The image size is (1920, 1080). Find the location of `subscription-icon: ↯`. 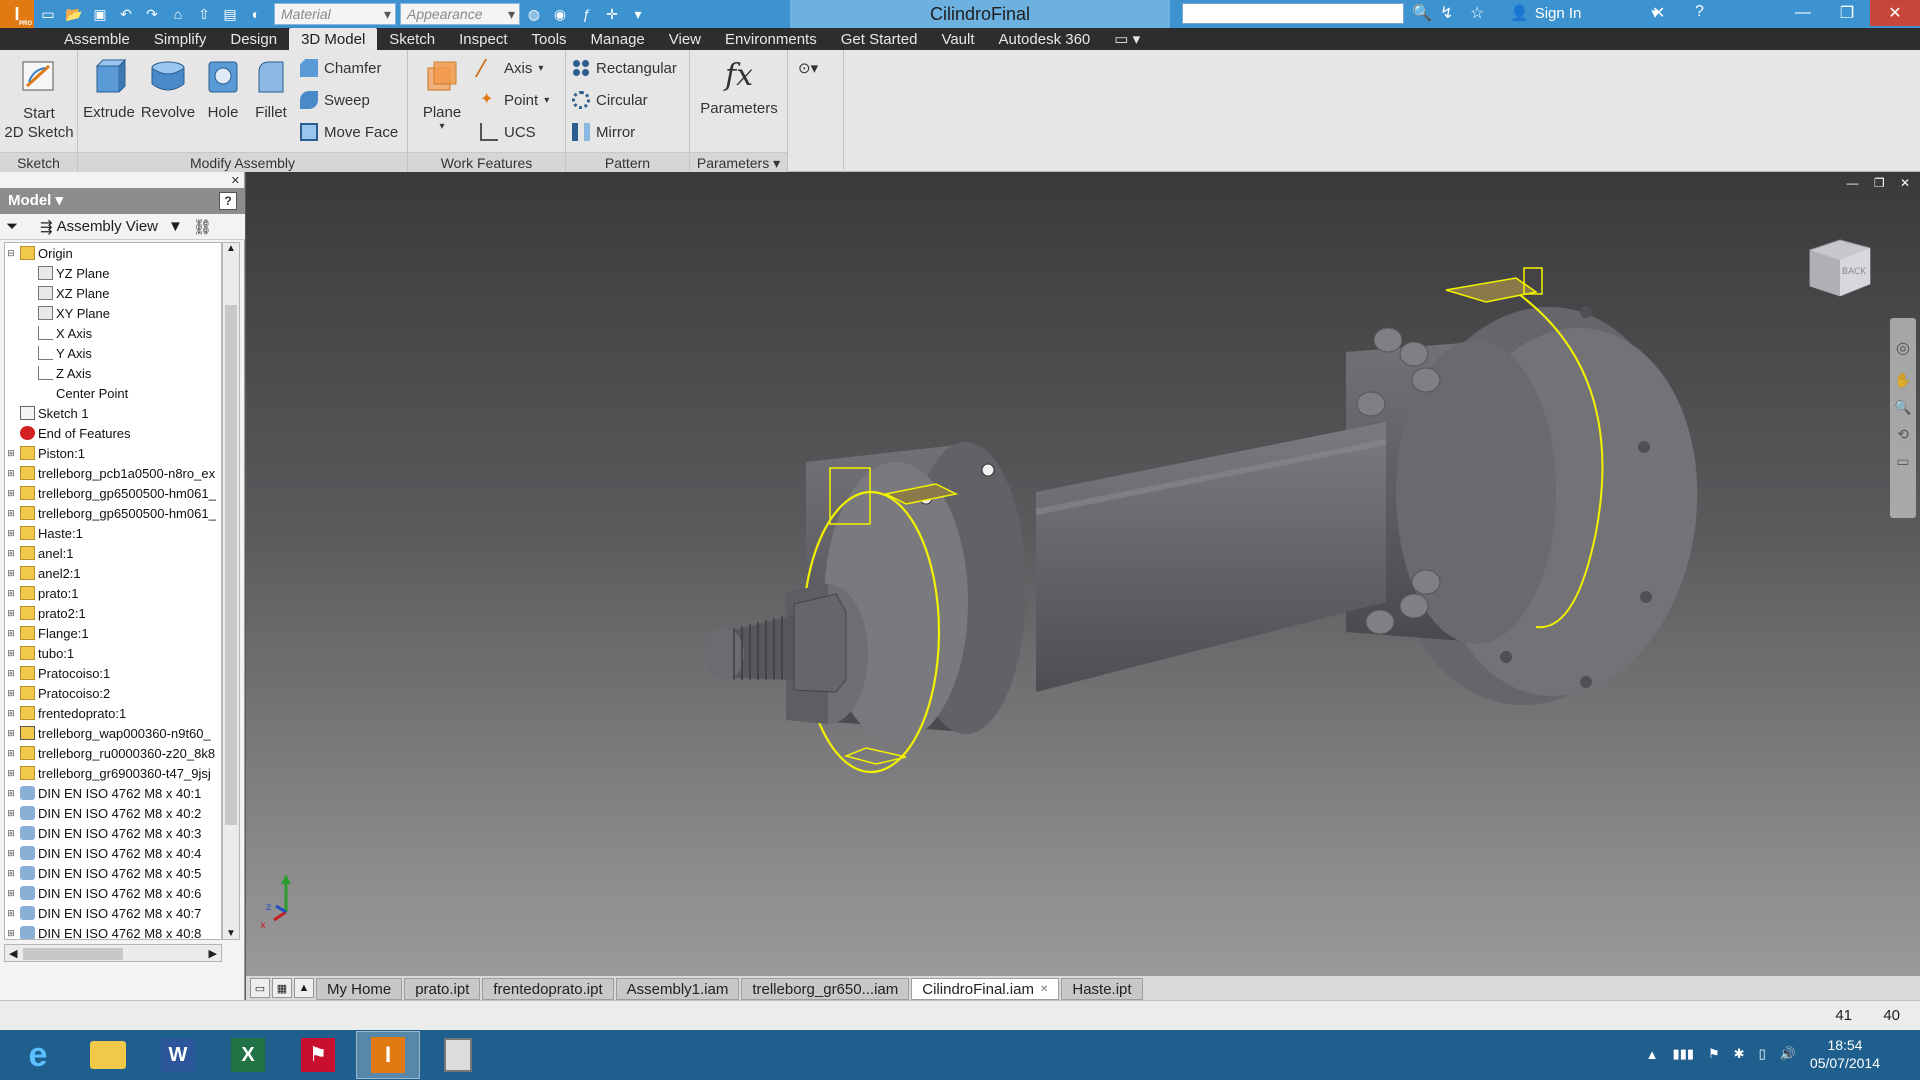

subscription-icon: ↯ is located at coordinates (1446, 13).